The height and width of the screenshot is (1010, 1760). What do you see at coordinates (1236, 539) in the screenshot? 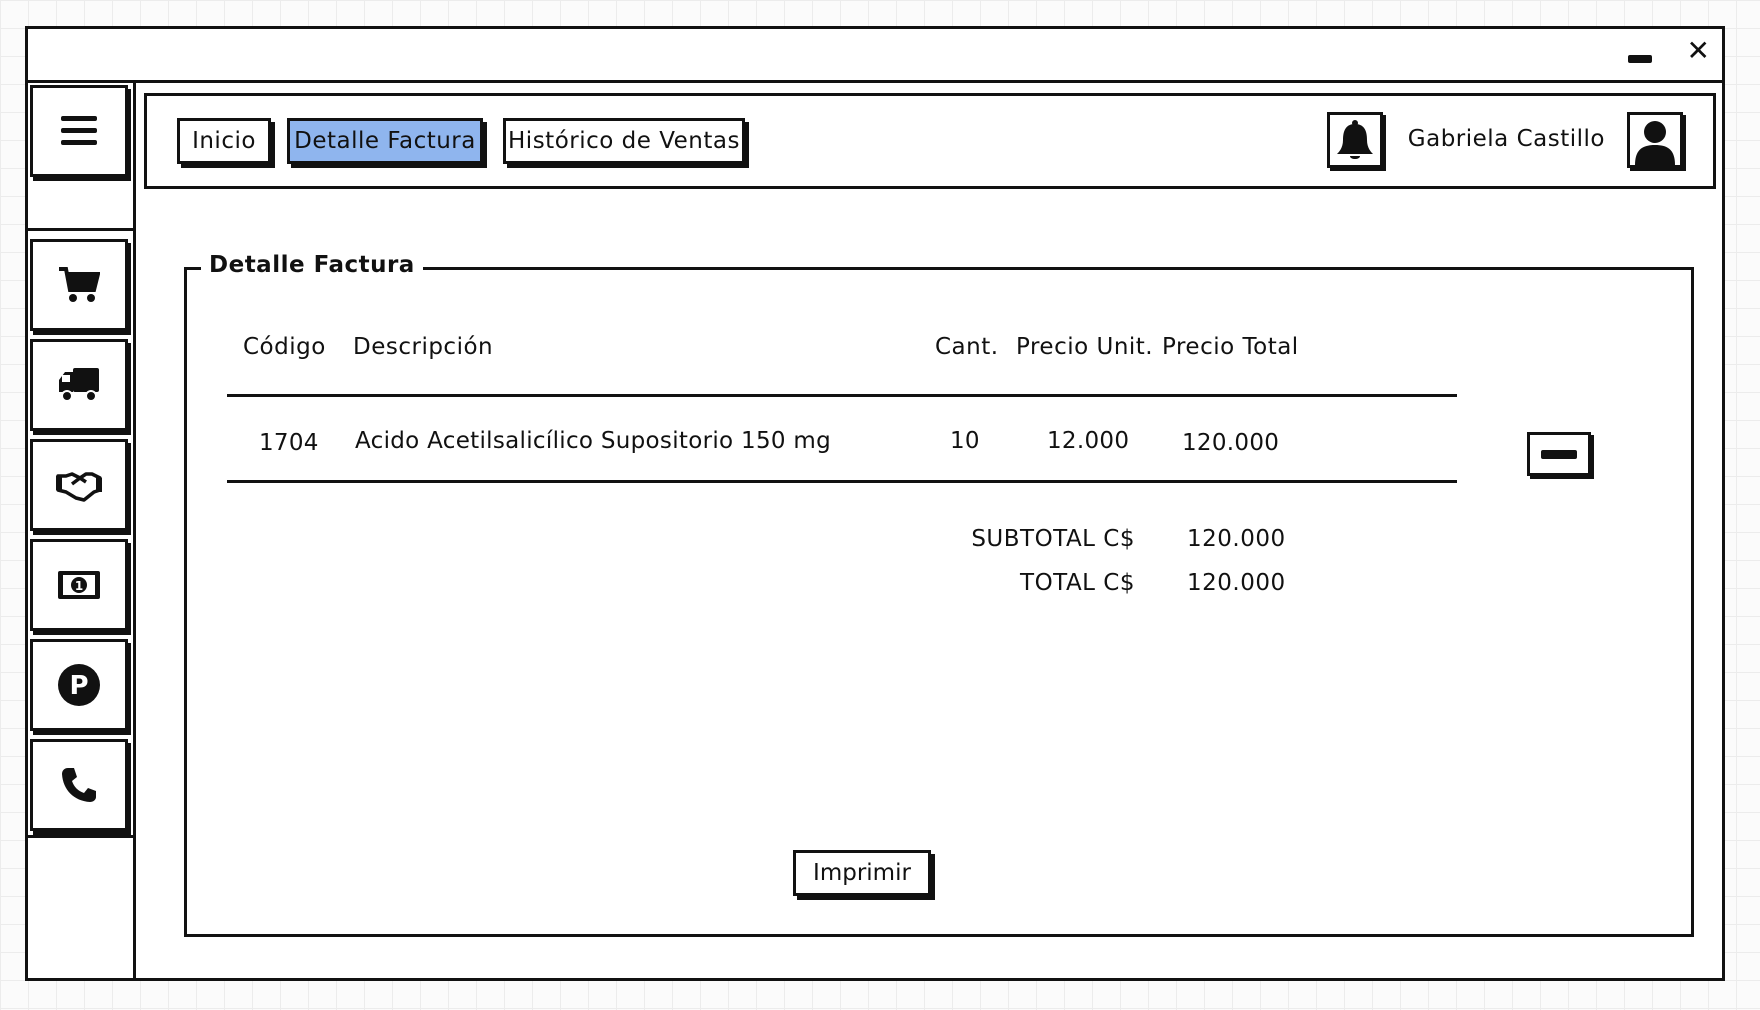
I see `subtotal-value: 120.000` at bounding box center [1236, 539].